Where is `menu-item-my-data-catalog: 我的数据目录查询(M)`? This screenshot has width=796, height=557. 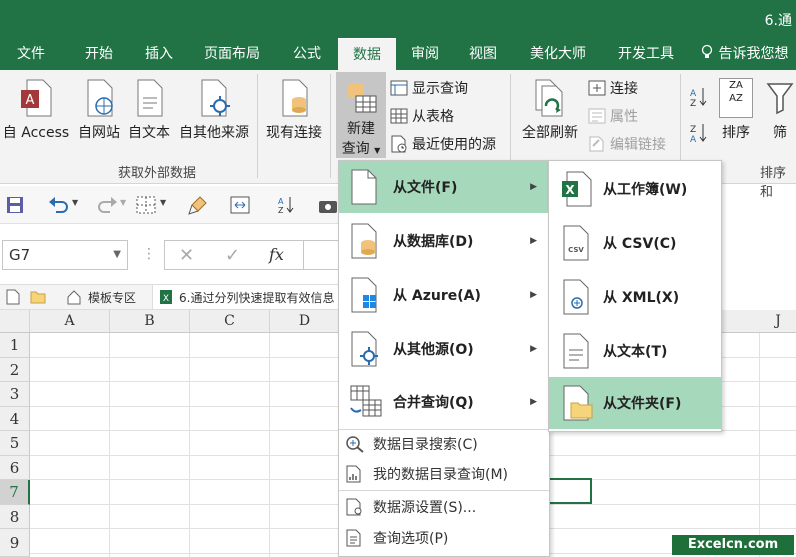
menu-item-my-data-catalog: 我的数据目录查询(M) is located at coordinates (444, 474).